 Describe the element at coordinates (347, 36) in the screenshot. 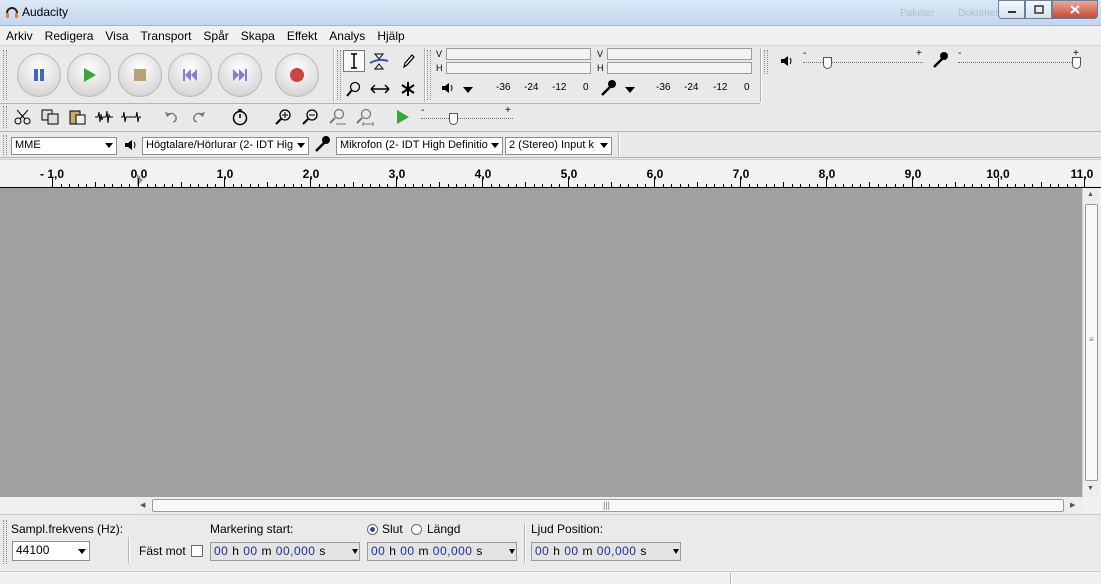

I see `menu-analys: Analys` at that location.